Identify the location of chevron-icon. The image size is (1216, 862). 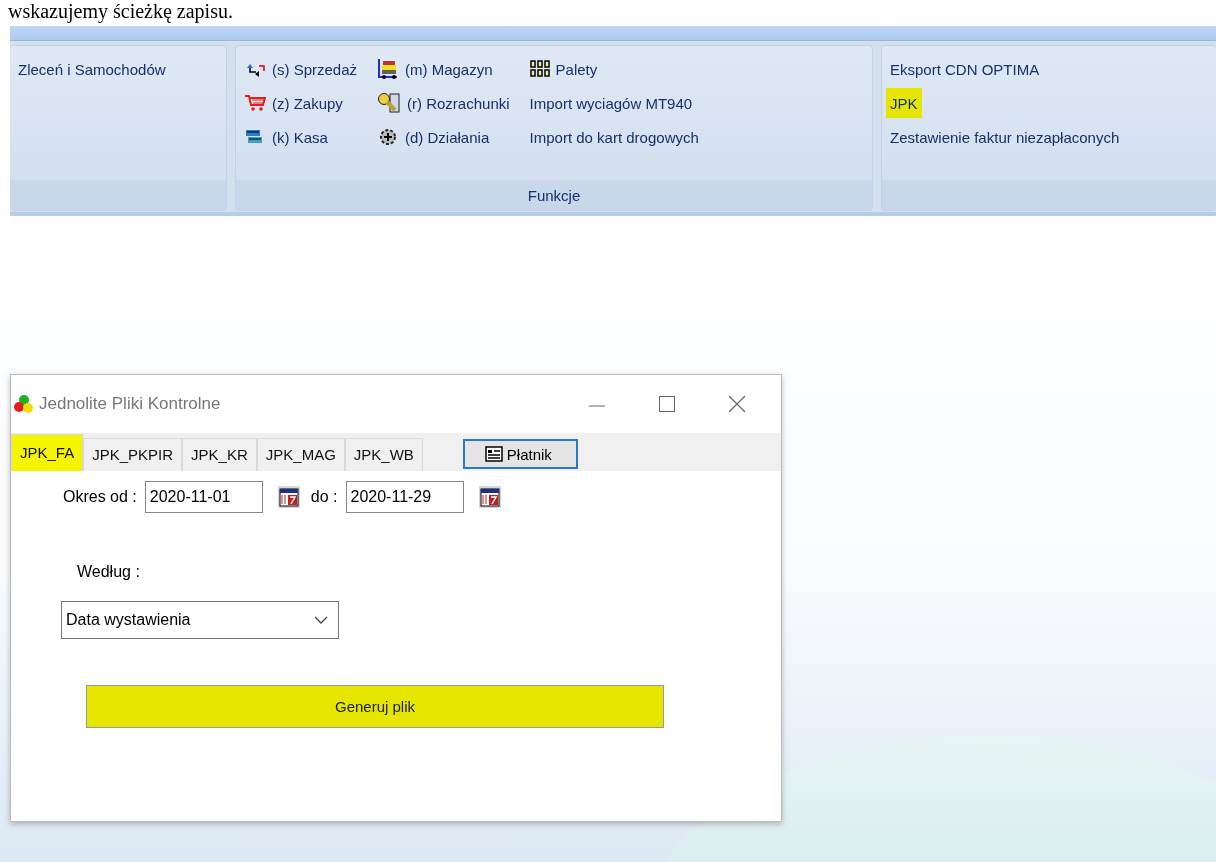
(321, 620).